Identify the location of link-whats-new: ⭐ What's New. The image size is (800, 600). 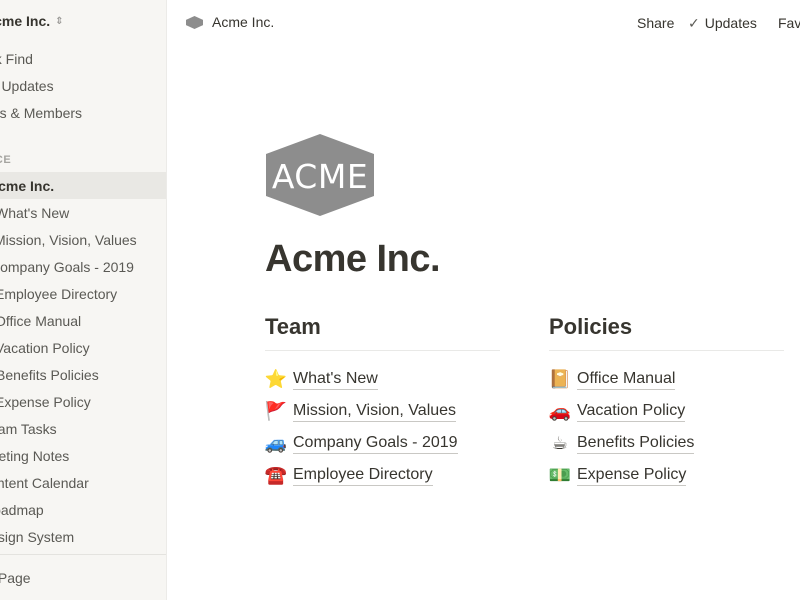
(382, 379).